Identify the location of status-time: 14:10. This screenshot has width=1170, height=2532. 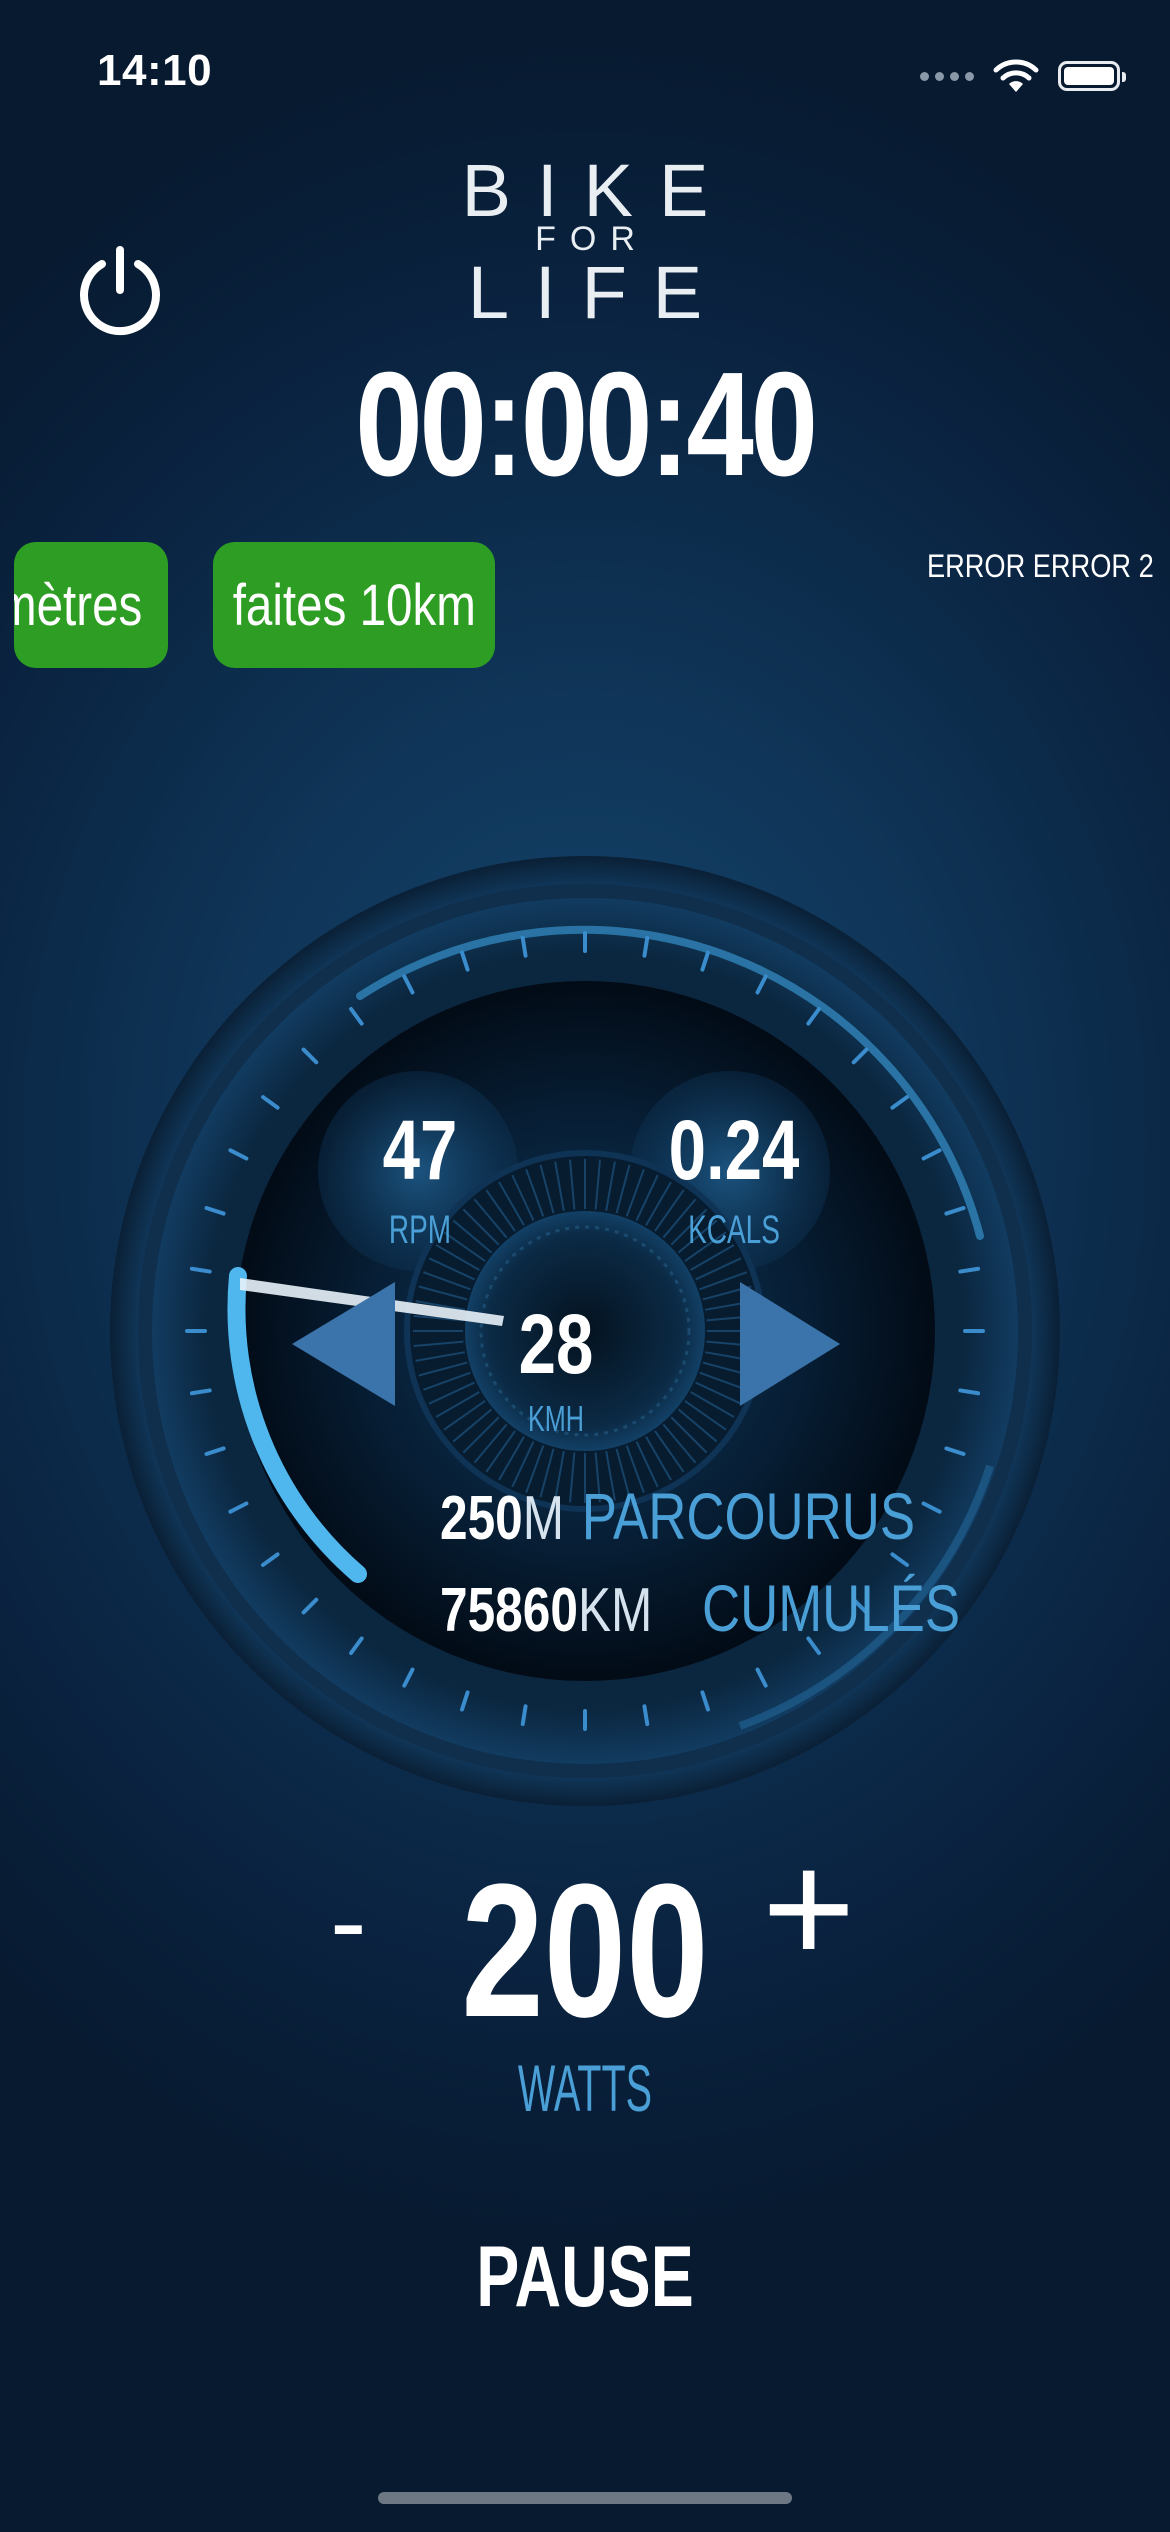
(155, 70).